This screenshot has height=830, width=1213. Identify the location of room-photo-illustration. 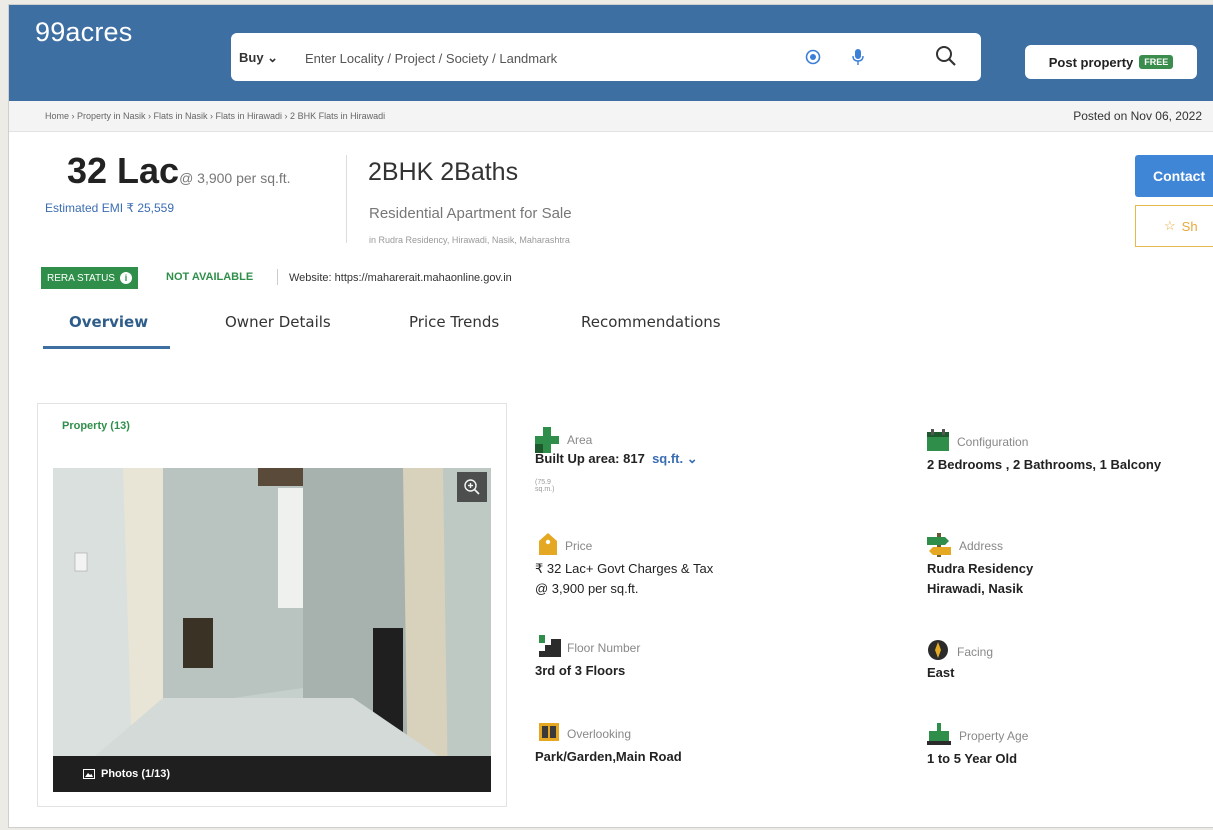
(272, 630).